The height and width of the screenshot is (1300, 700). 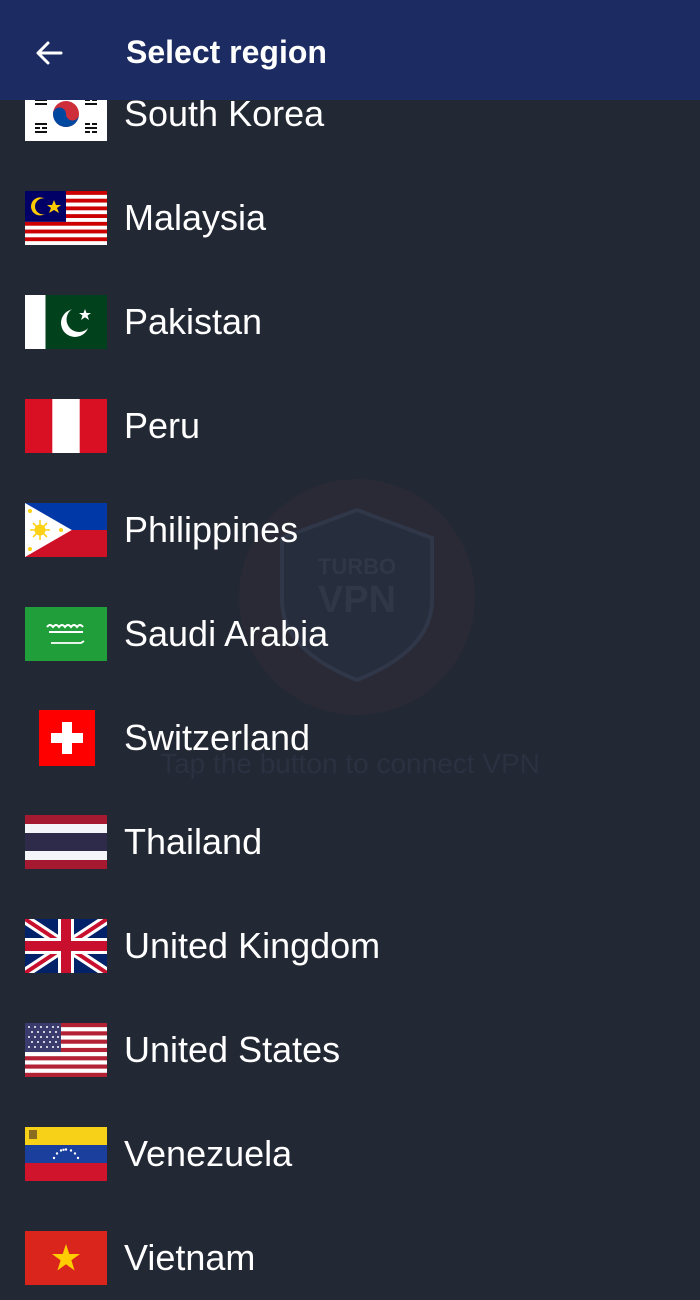 I want to click on region-label: Thailand, so click(x=193, y=841).